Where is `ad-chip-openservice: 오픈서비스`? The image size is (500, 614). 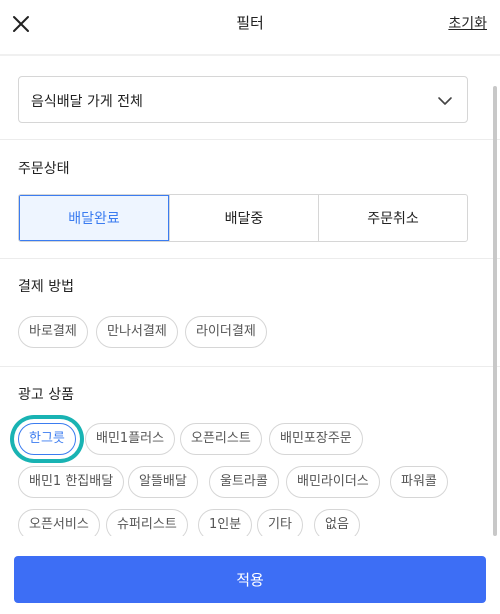
ad-chip-openservice: 오픈서비스 is located at coordinates (59, 522).